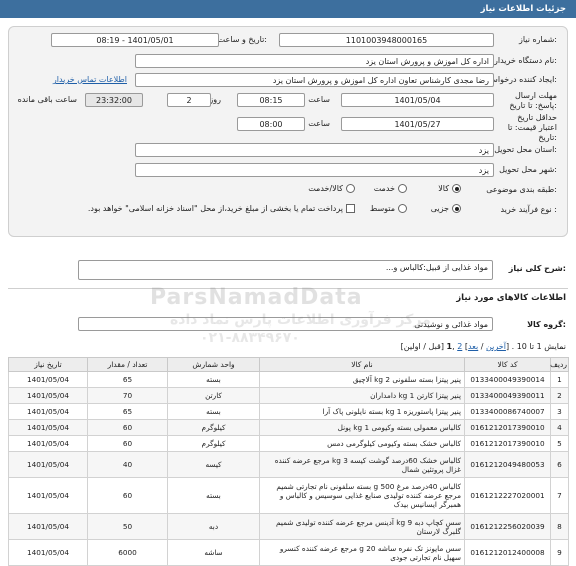 This screenshot has height=566, width=576. What do you see at coordinates (213, 364) in the screenshot?
I see `col-header-unit: واحد شمارش` at bounding box center [213, 364].